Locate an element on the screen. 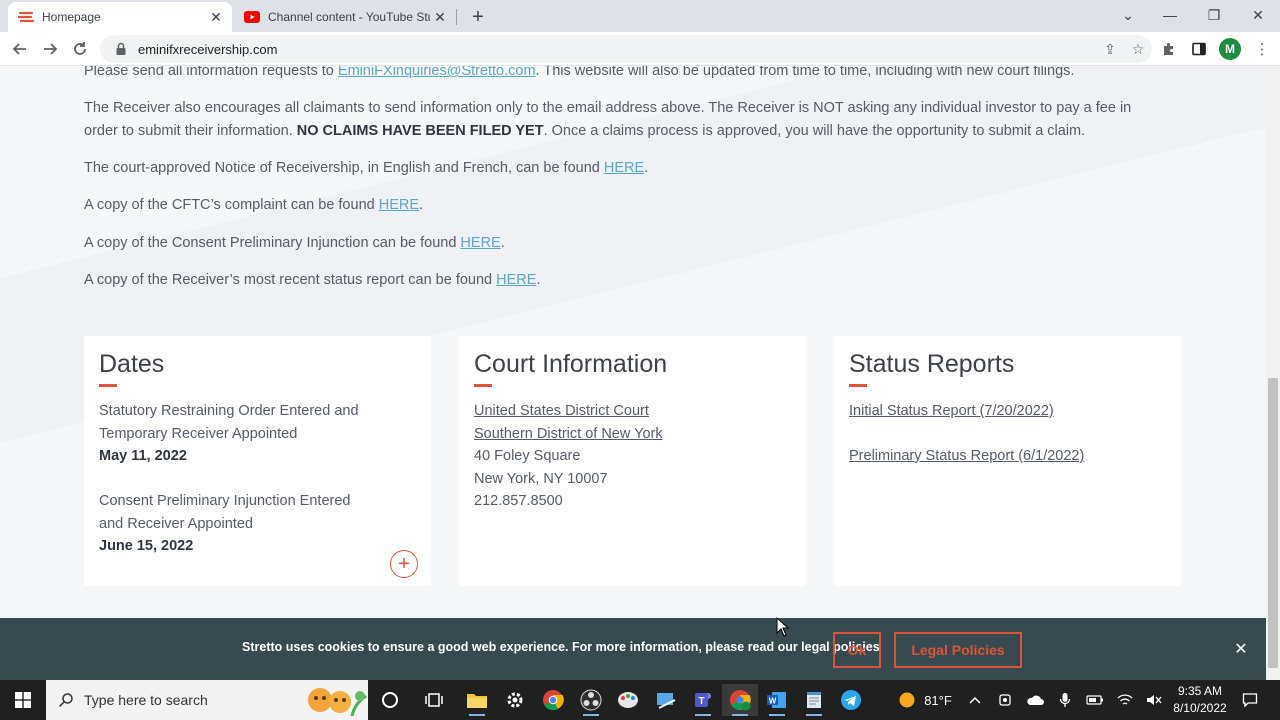 The width and height of the screenshot is (1280, 720). windows-logo-icon is located at coordinates (23, 700).